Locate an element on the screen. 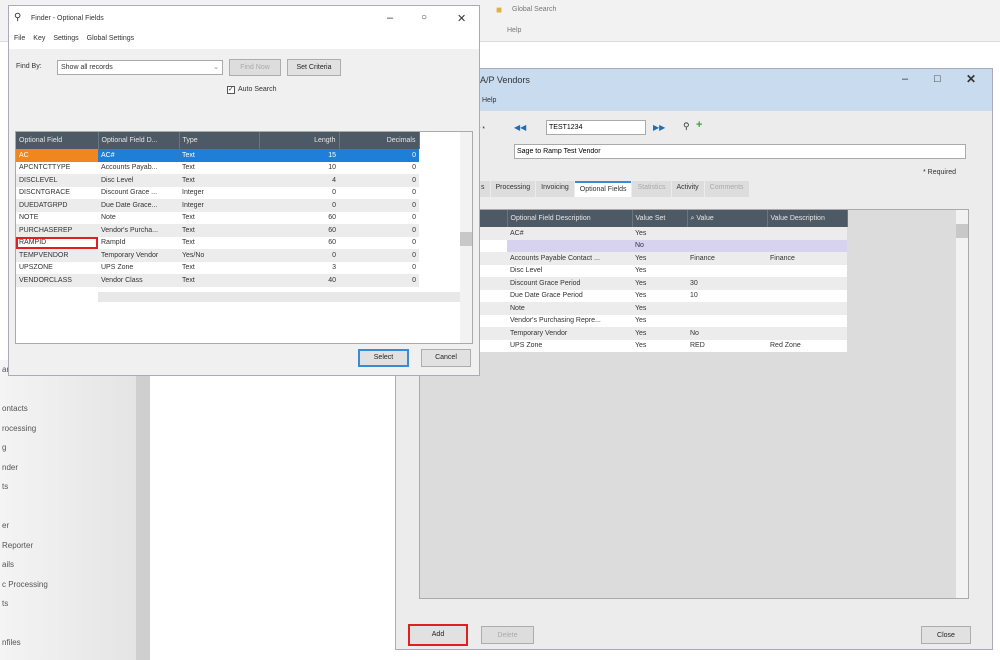 The height and width of the screenshot is (660, 1000). table-cell: DISCNTGRACE is located at coordinates (57, 192).